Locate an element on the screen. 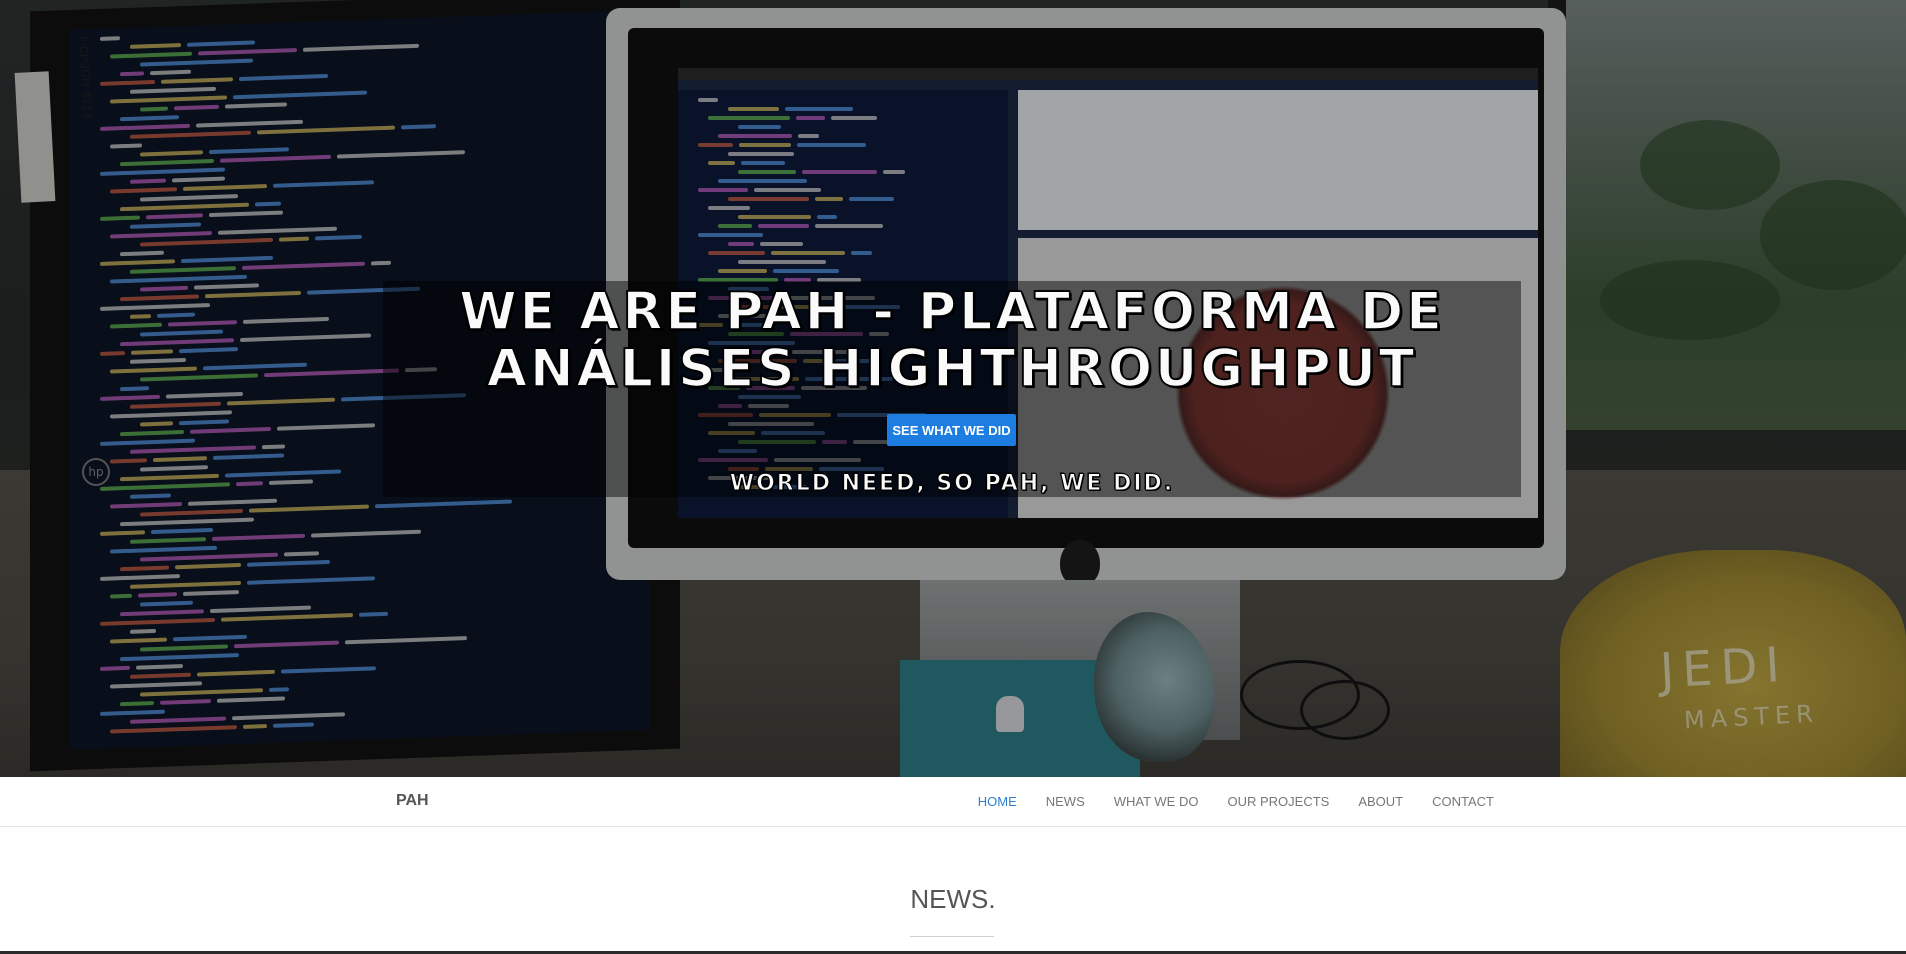  nav-item-what-we-do: WHAT WE DO is located at coordinates (1156, 802).